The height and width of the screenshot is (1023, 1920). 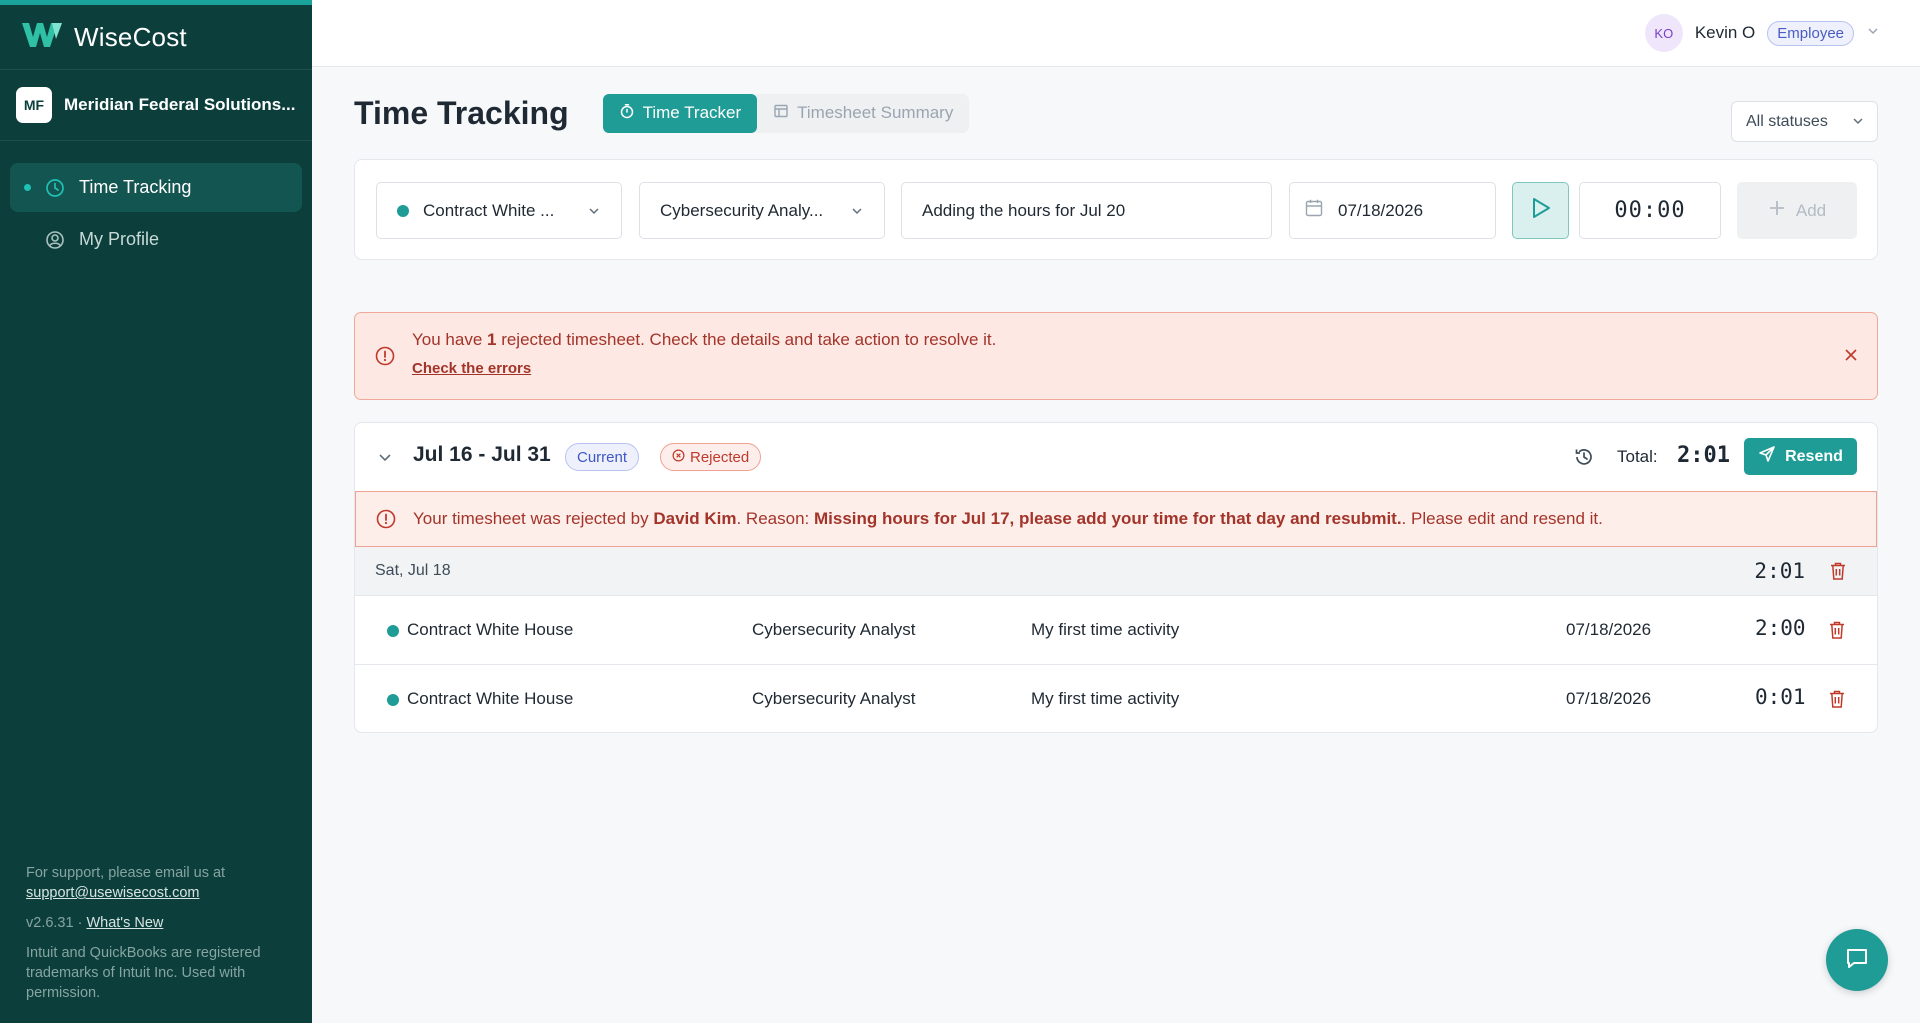 What do you see at coordinates (1725, 32) in the screenshot?
I see `user-name: Kevin O` at bounding box center [1725, 32].